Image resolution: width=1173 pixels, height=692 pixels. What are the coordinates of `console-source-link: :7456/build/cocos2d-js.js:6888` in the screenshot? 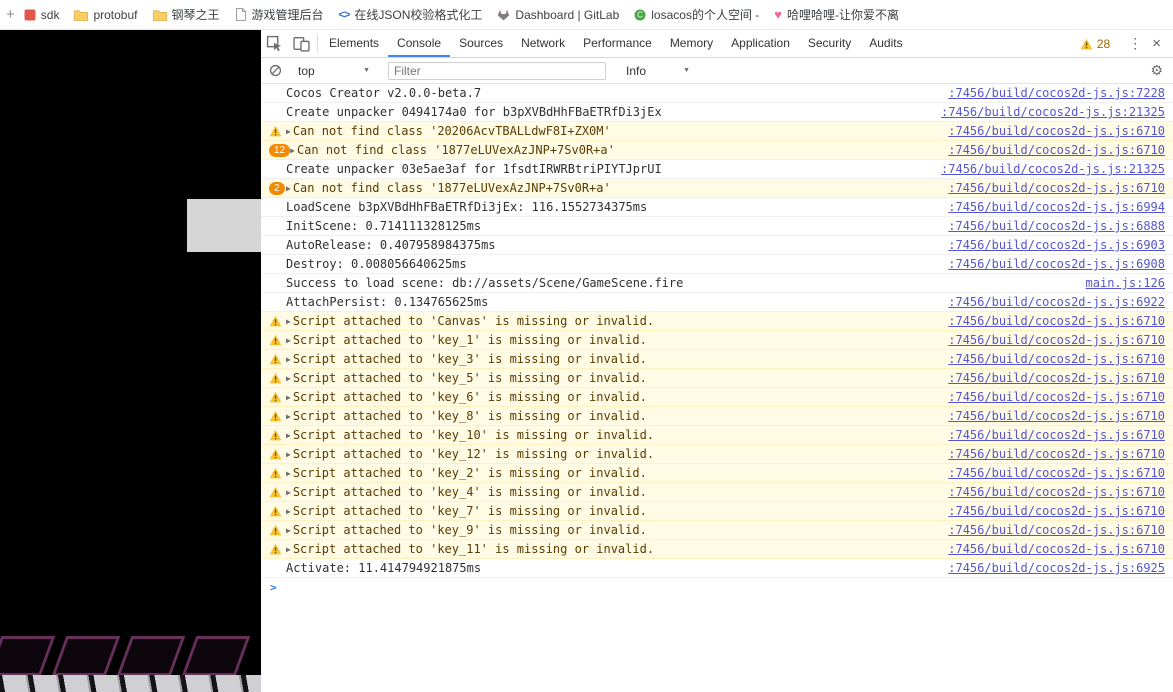 It's located at (1050, 226).